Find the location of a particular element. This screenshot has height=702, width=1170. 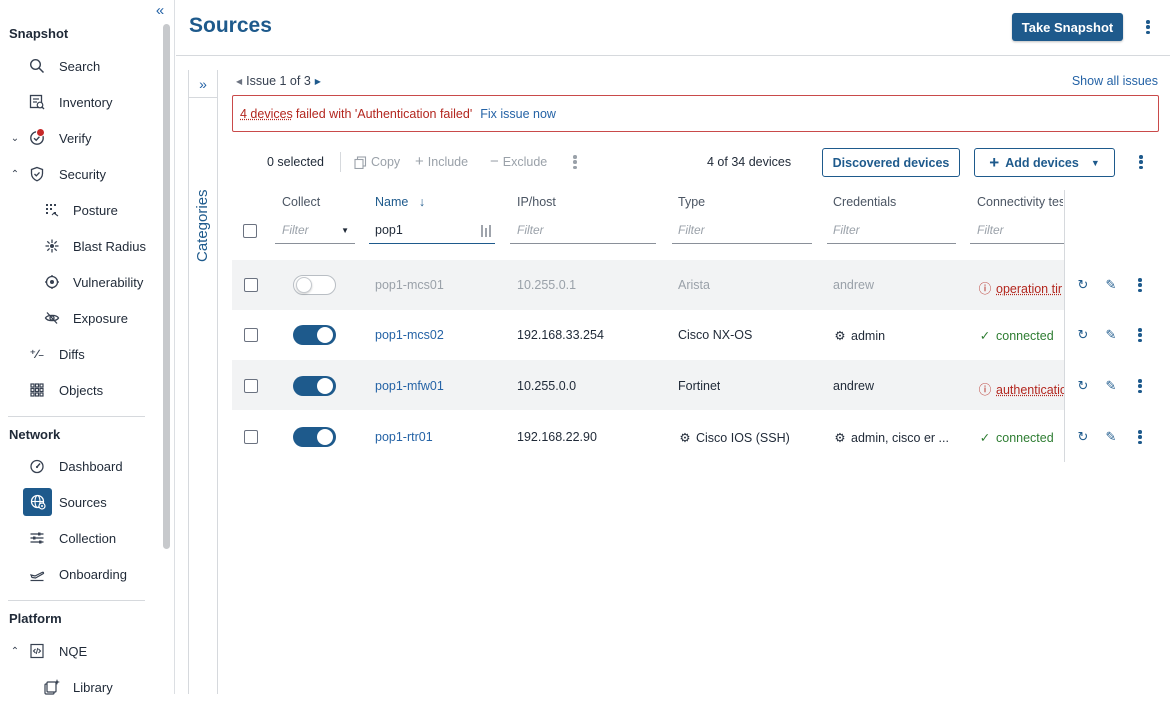

chevron-down-icon: ⌄ is located at coordinates (15, 138).